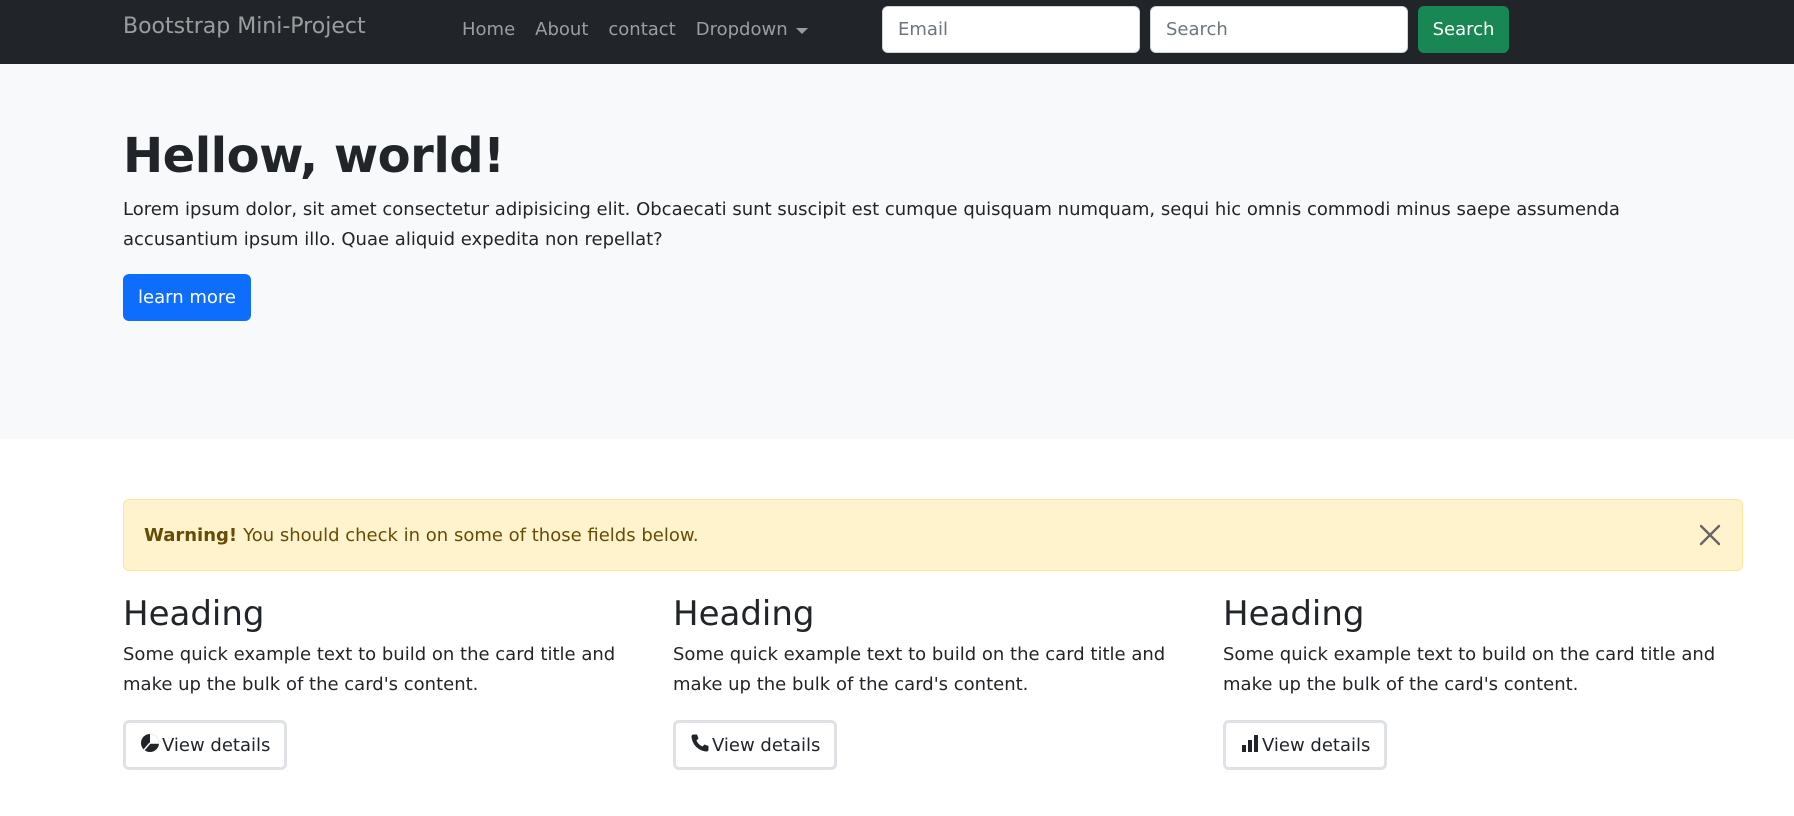  I want to click on nav-links: Home About contact Dropdown, so click(635, 29).